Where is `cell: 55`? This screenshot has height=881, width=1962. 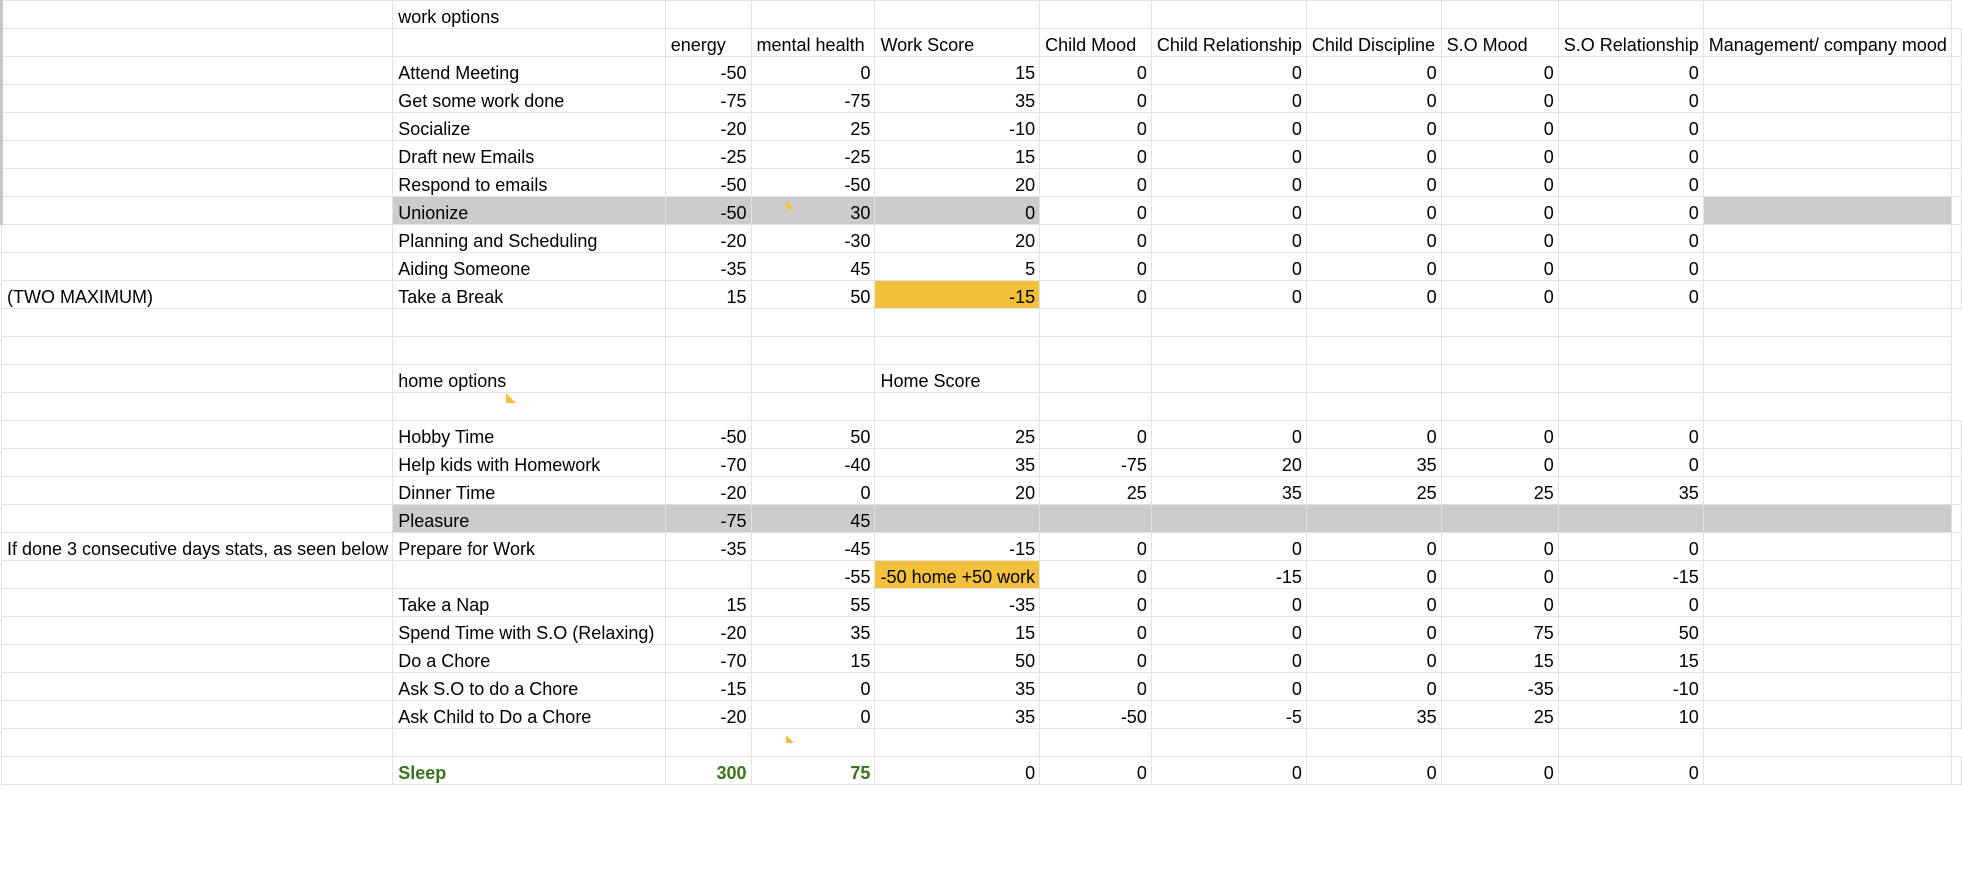
cell: 55 is located at coordinates (813, 602).